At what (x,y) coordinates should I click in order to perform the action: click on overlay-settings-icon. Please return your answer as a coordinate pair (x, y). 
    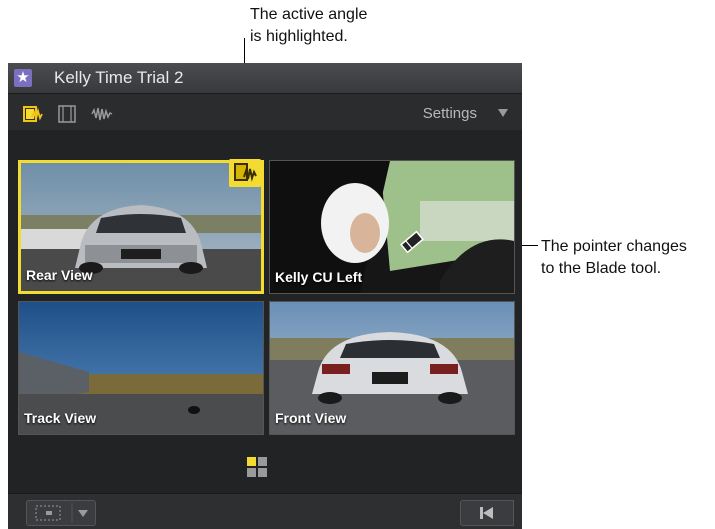
    Looking at the image, I should click on (61, 513).